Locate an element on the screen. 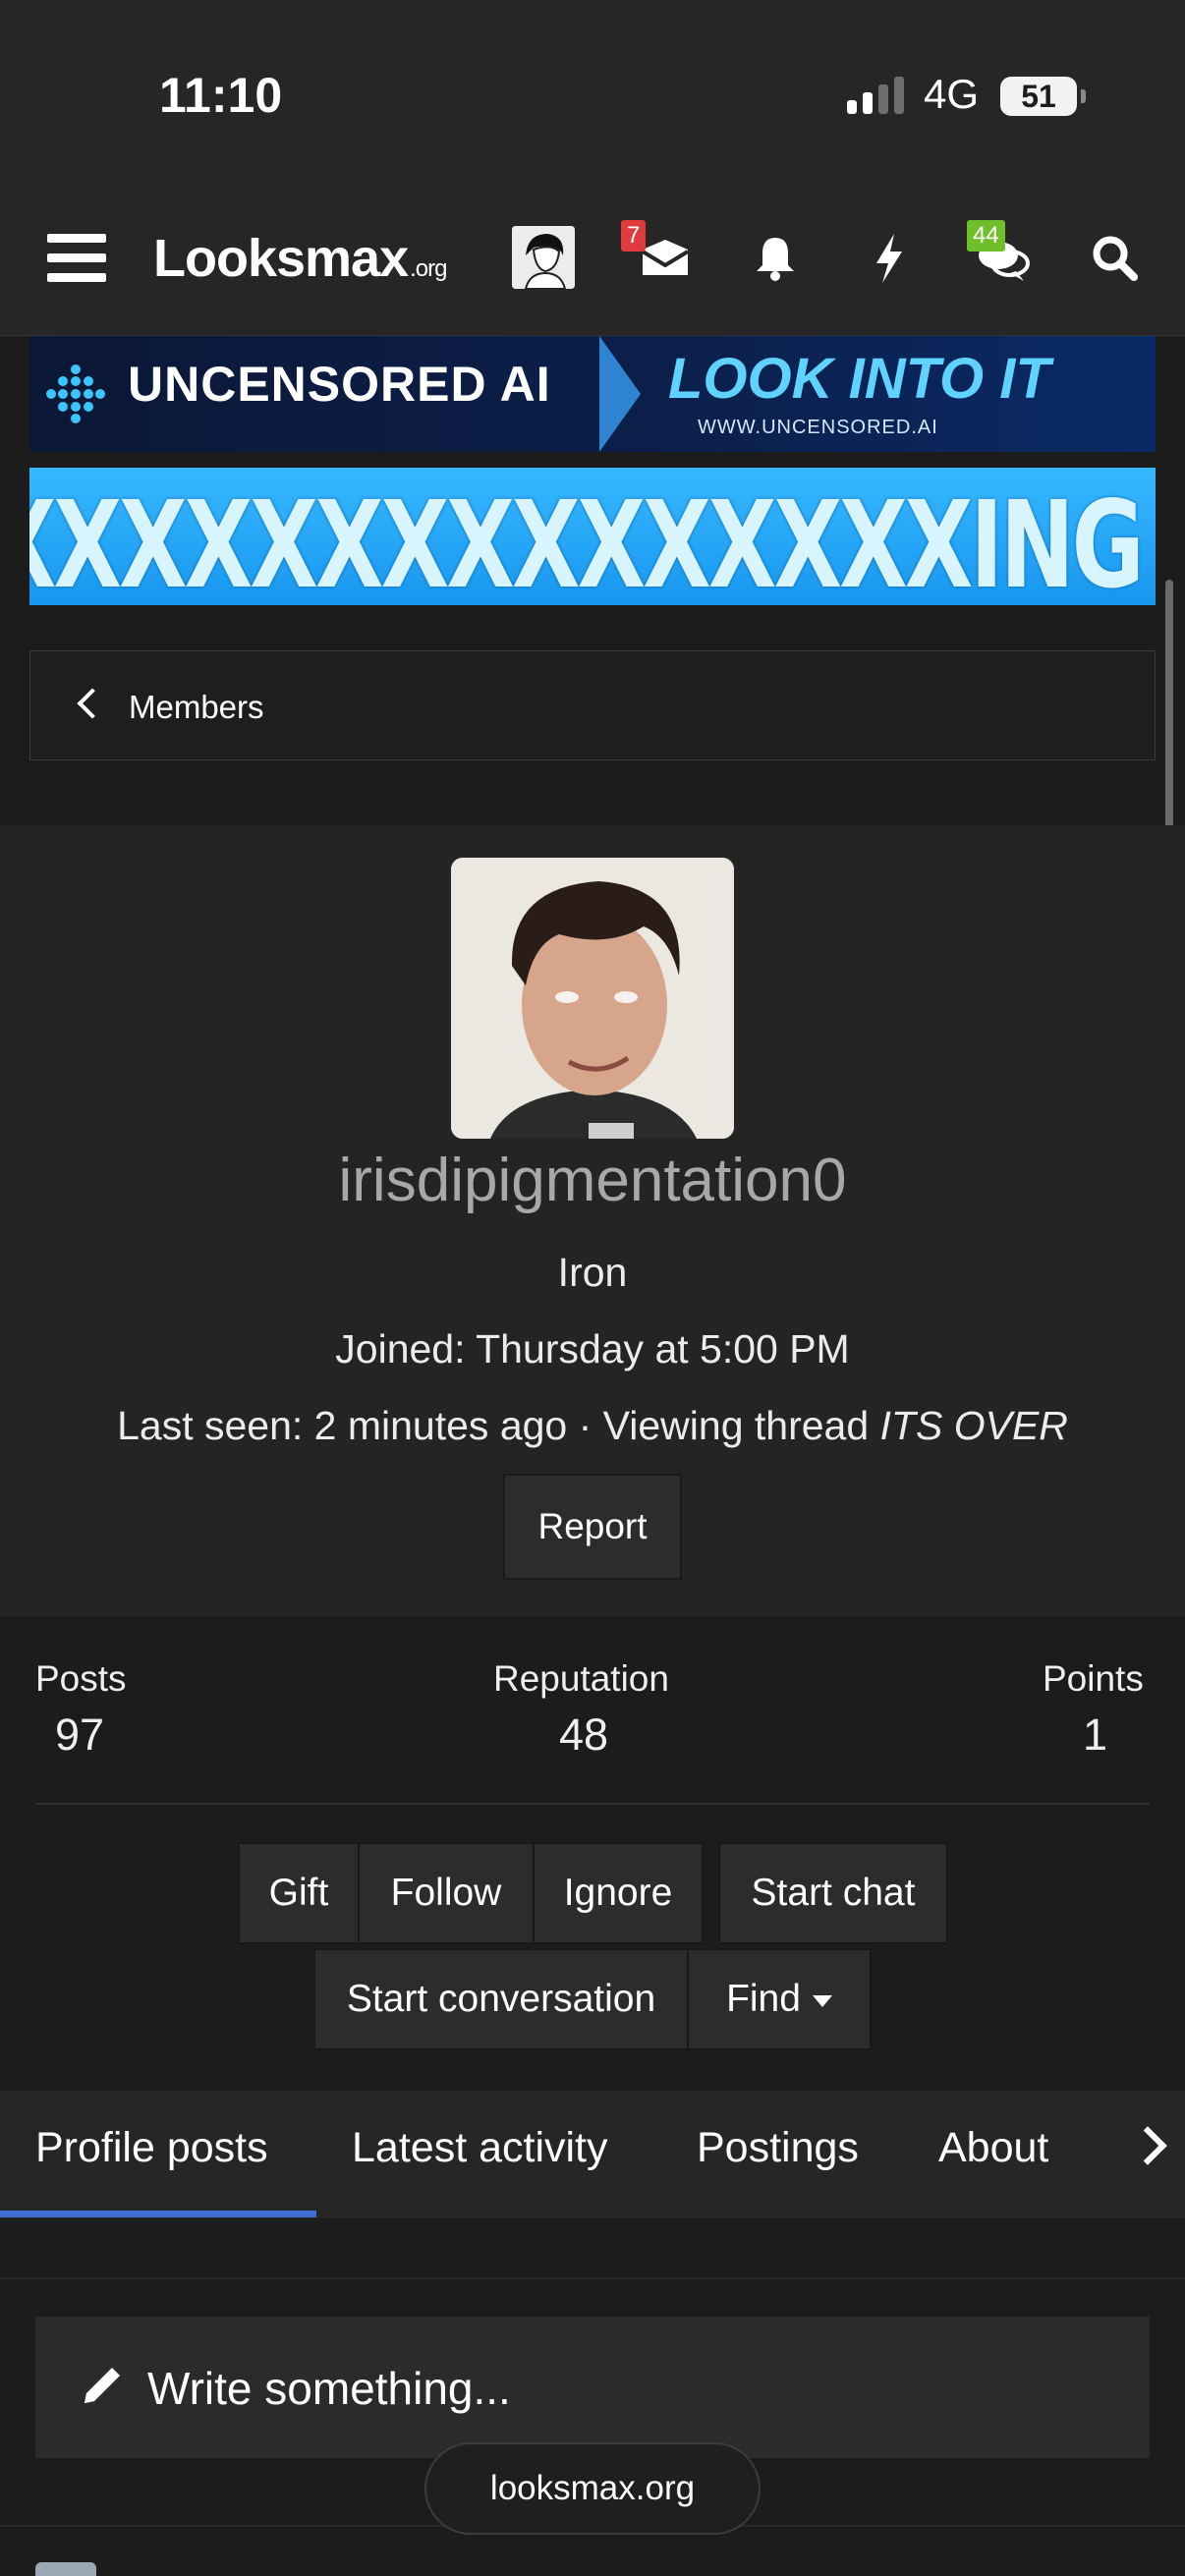 The width and height of the screenshot is (1185, 2576). site-logo: Looksmax.org is located at coordinates (300, 258).